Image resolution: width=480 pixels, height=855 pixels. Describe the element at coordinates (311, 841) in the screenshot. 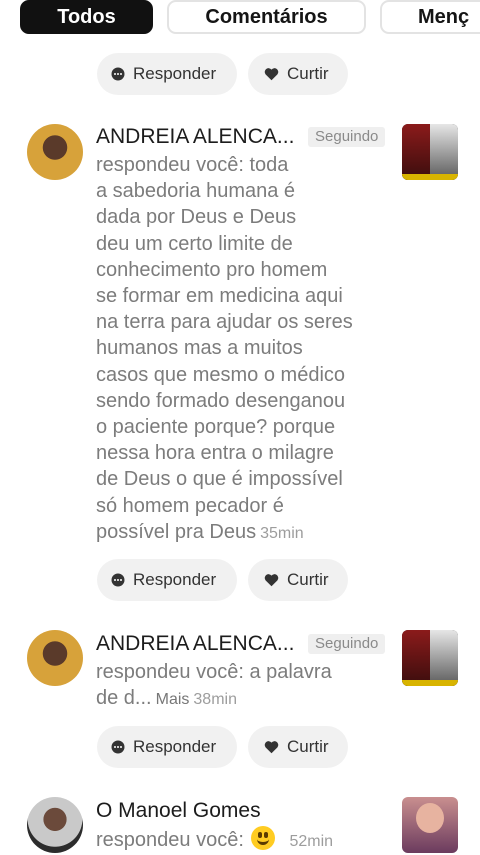

I see `timestamp: 52min` at that location.